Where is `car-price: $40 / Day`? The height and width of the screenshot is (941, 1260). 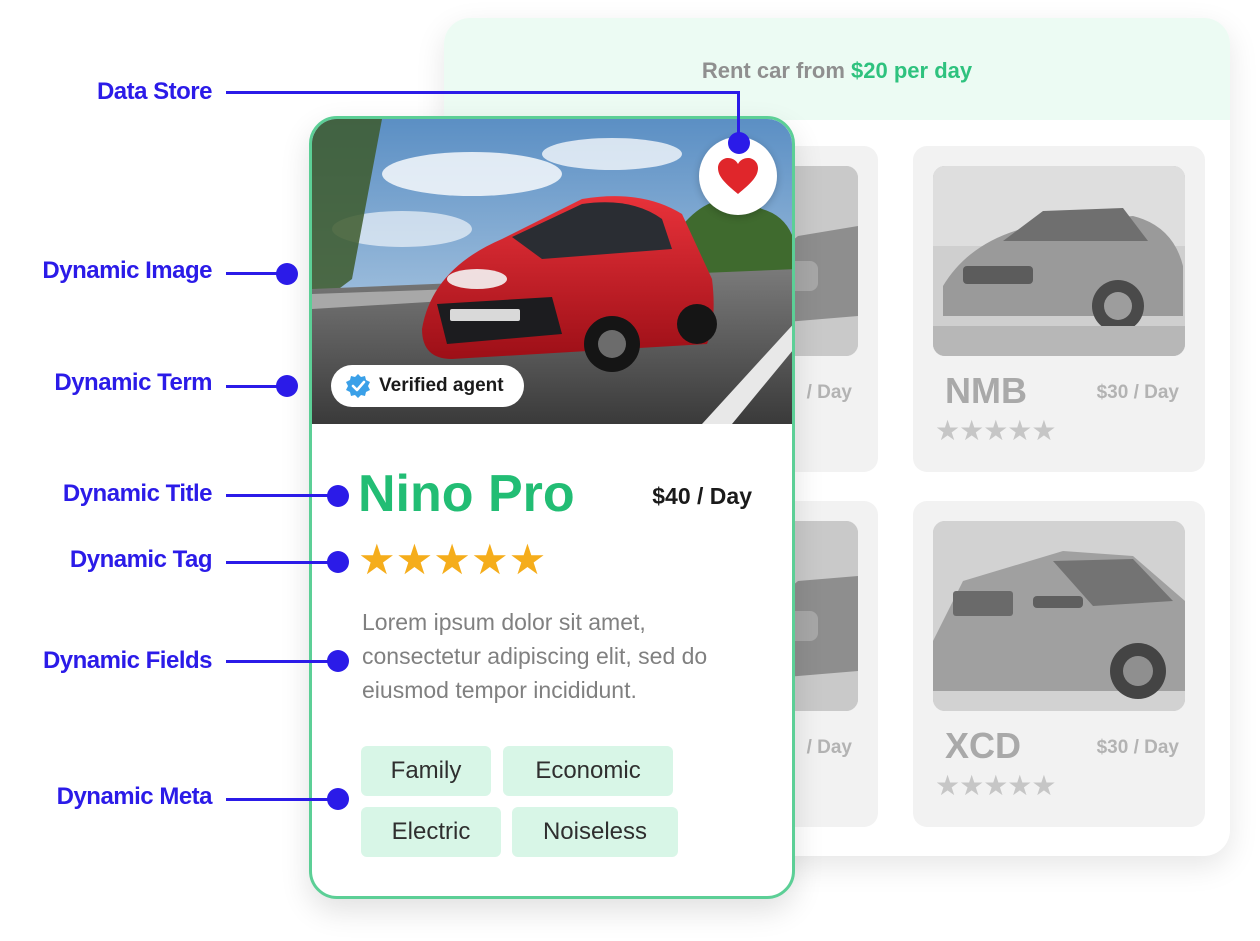
car-price: $40 / Day is located at coordinates (702, 496).